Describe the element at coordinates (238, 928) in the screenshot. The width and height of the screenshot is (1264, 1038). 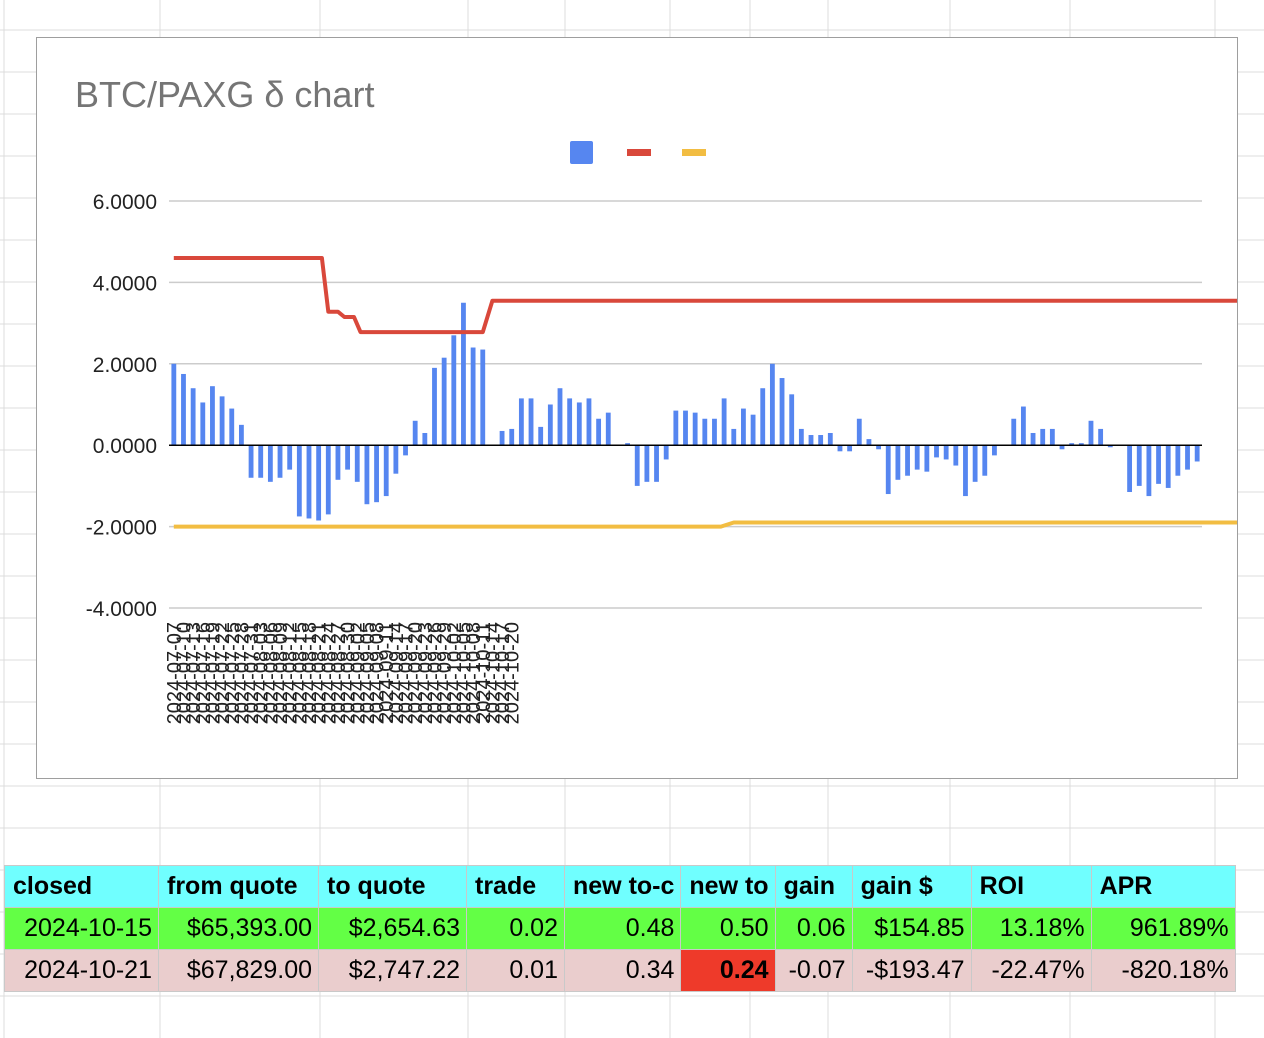
I see `cell-from-quote: $65,393.00` at that location.